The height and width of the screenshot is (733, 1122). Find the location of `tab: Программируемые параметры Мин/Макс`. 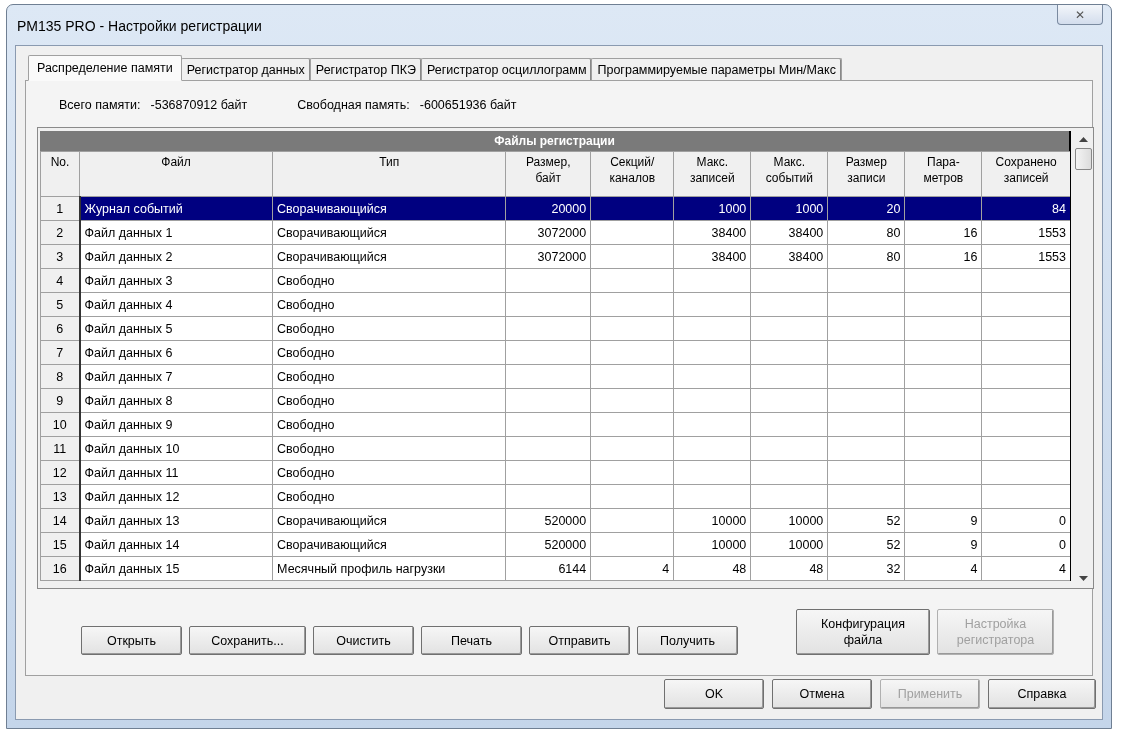

tab: Программируемые параметры Мин/Макс is located at coordinates (716, 69).